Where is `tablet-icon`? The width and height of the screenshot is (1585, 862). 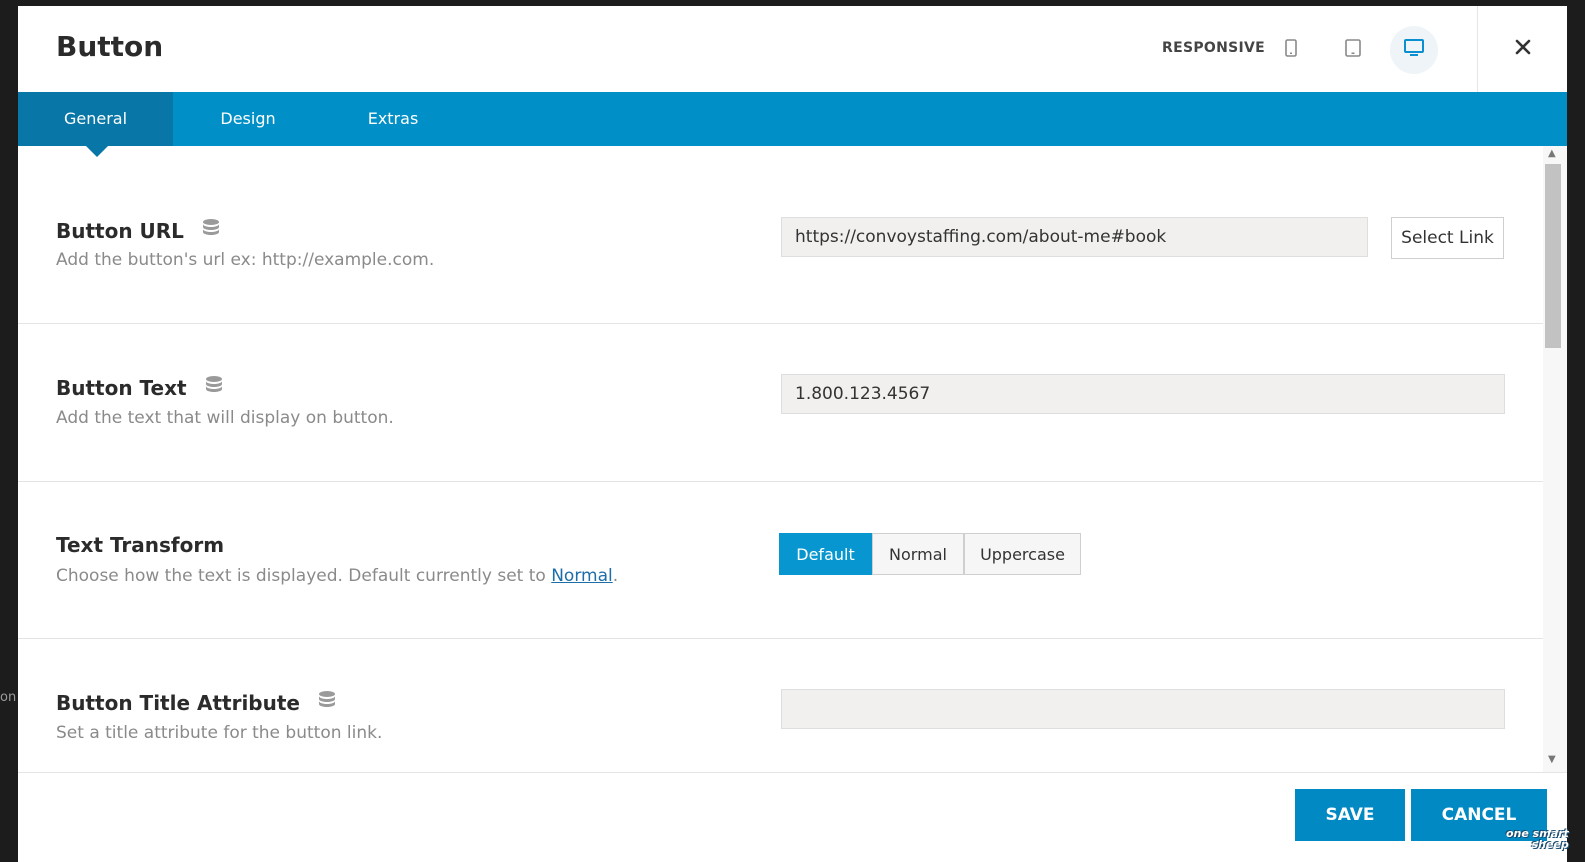
tablet-icon is located at coordinates (1353, 50).